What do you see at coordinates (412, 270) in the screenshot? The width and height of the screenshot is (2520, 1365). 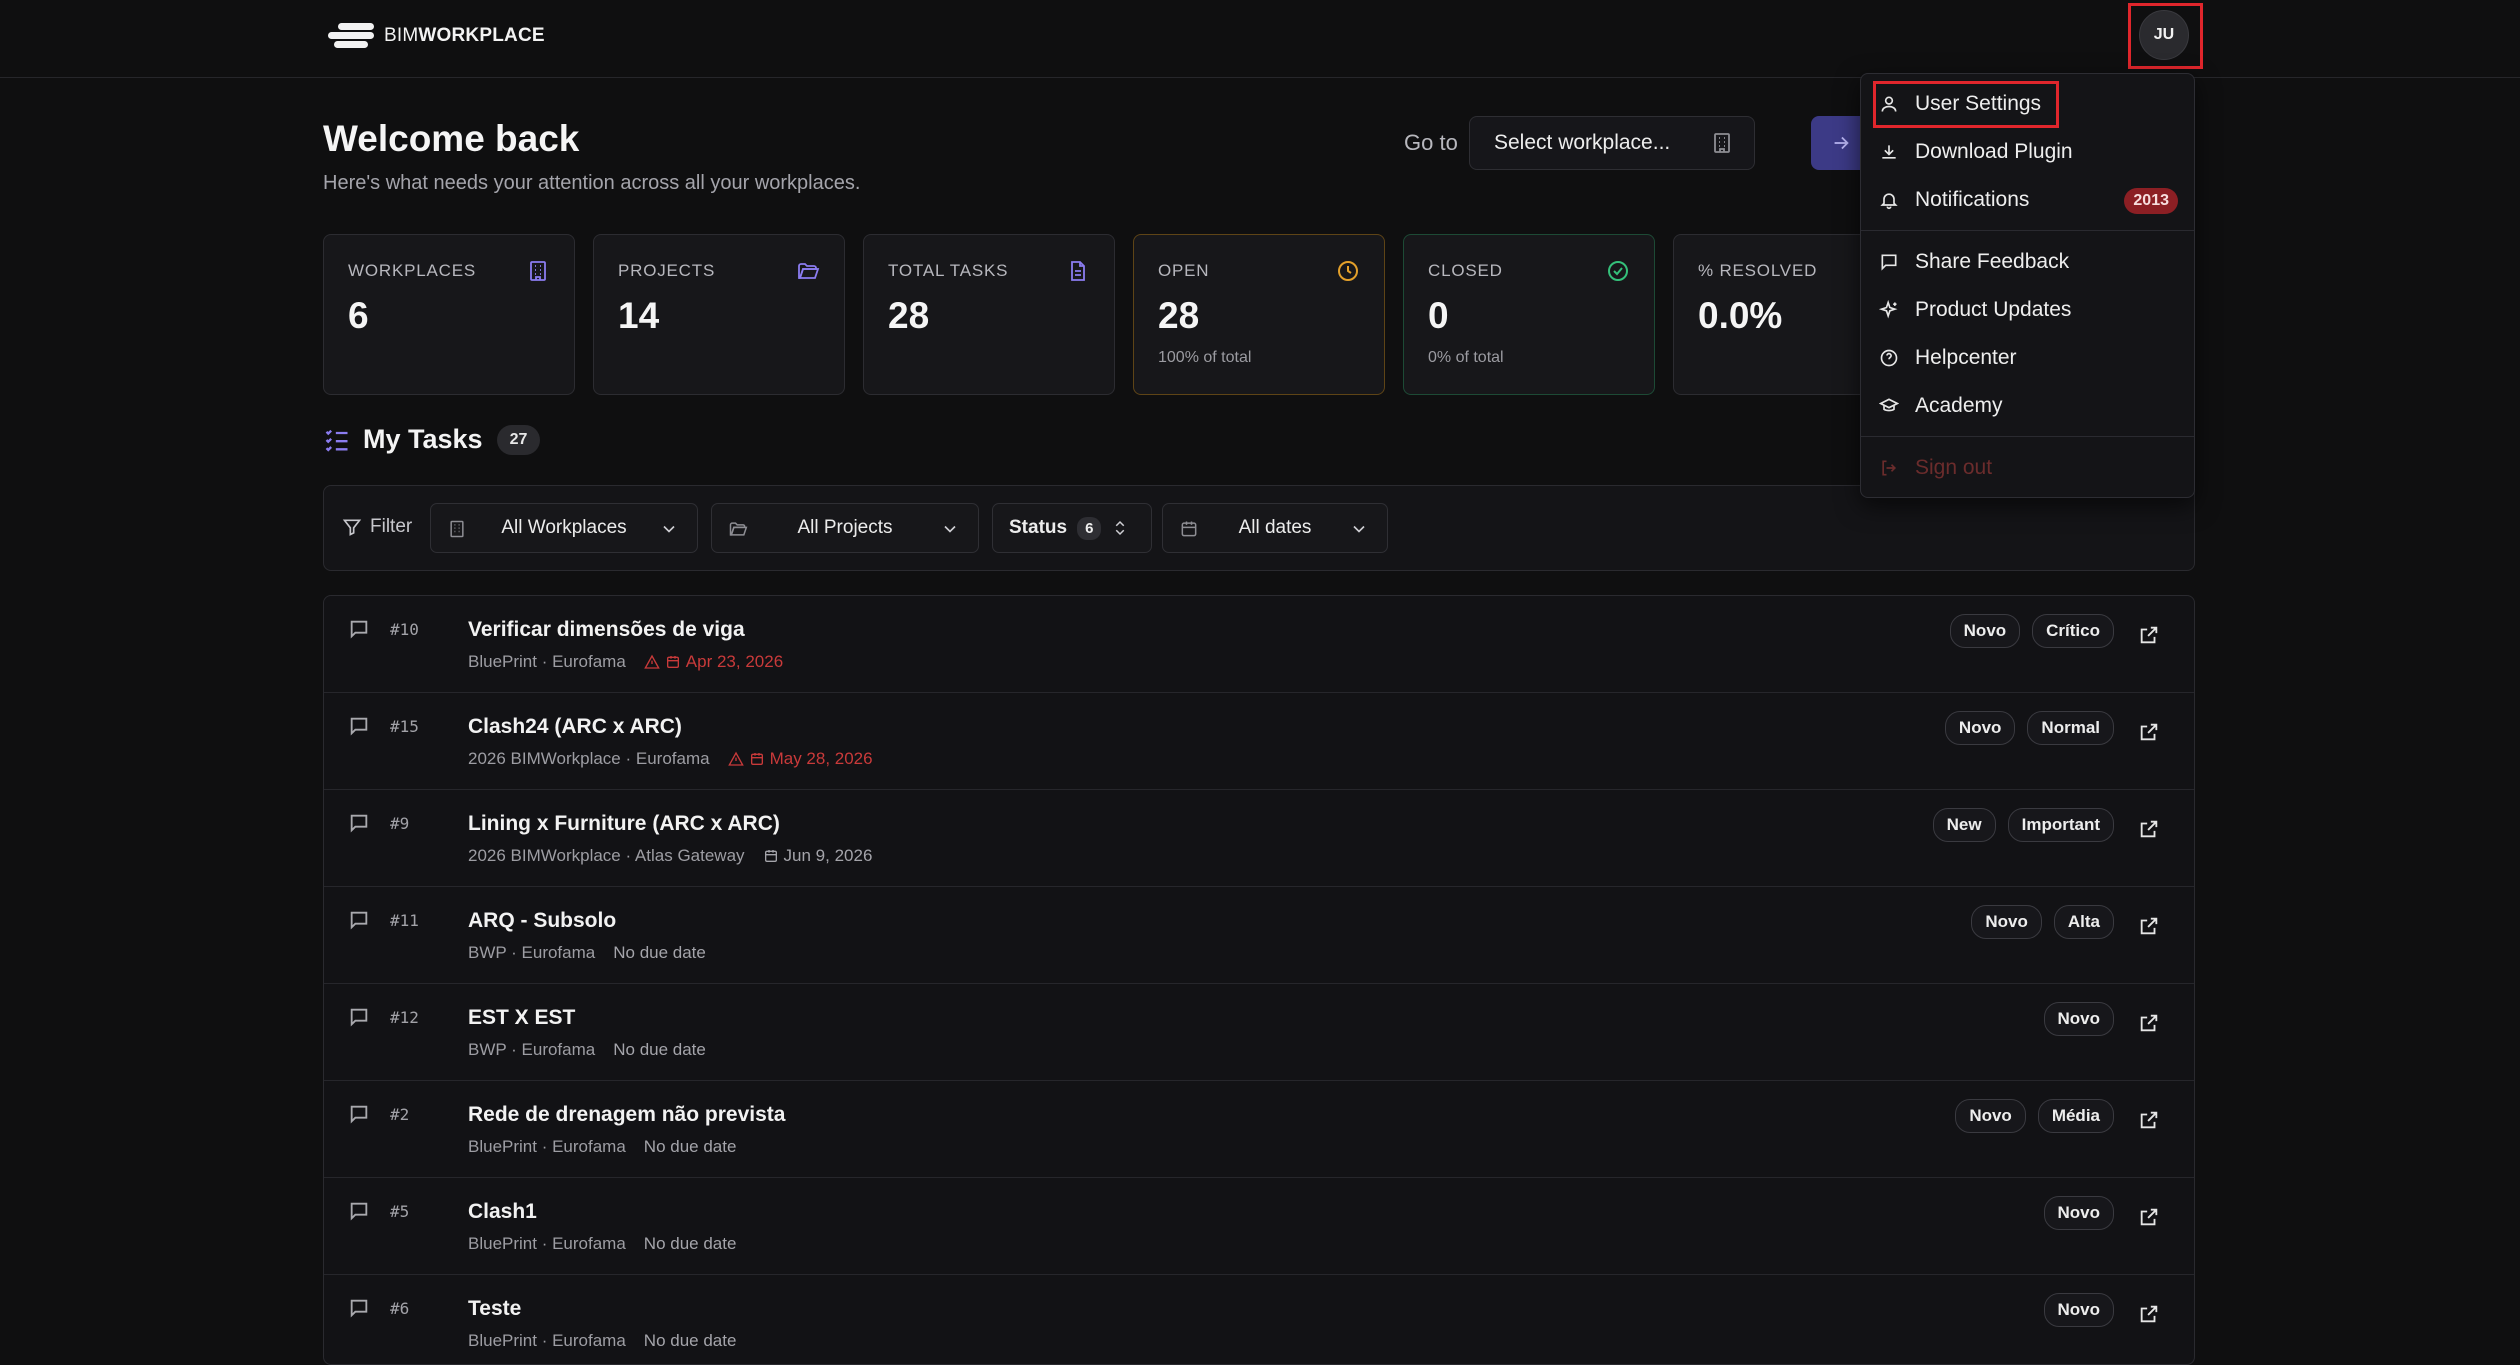 I see `stat-label: WORKPLACES` at bounding box center [412, 270].